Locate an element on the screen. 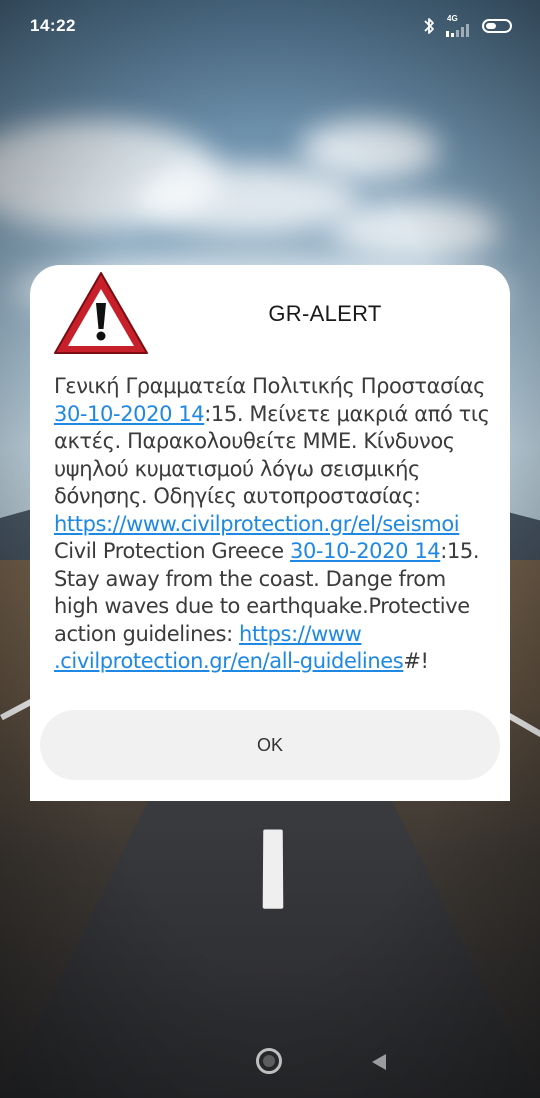 Image resolution: width=540 pixels, height=1098 pixels. battery-icon is located at coordinates (497, 26).